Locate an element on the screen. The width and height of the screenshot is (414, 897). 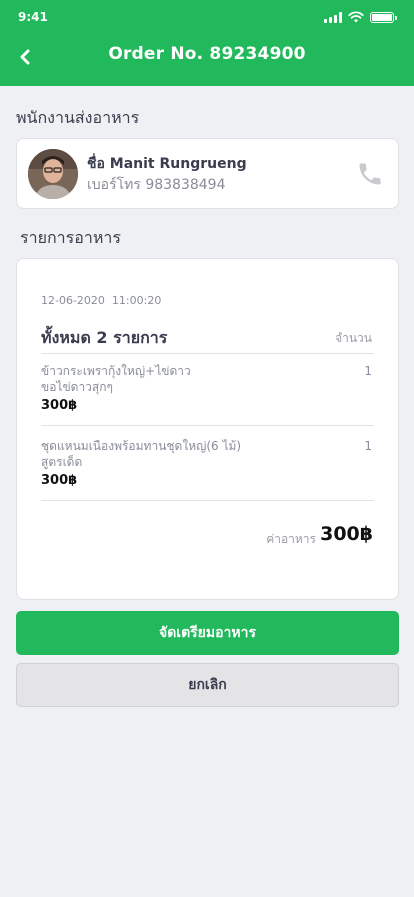
battery-icon is located at coordinates (383, 17).